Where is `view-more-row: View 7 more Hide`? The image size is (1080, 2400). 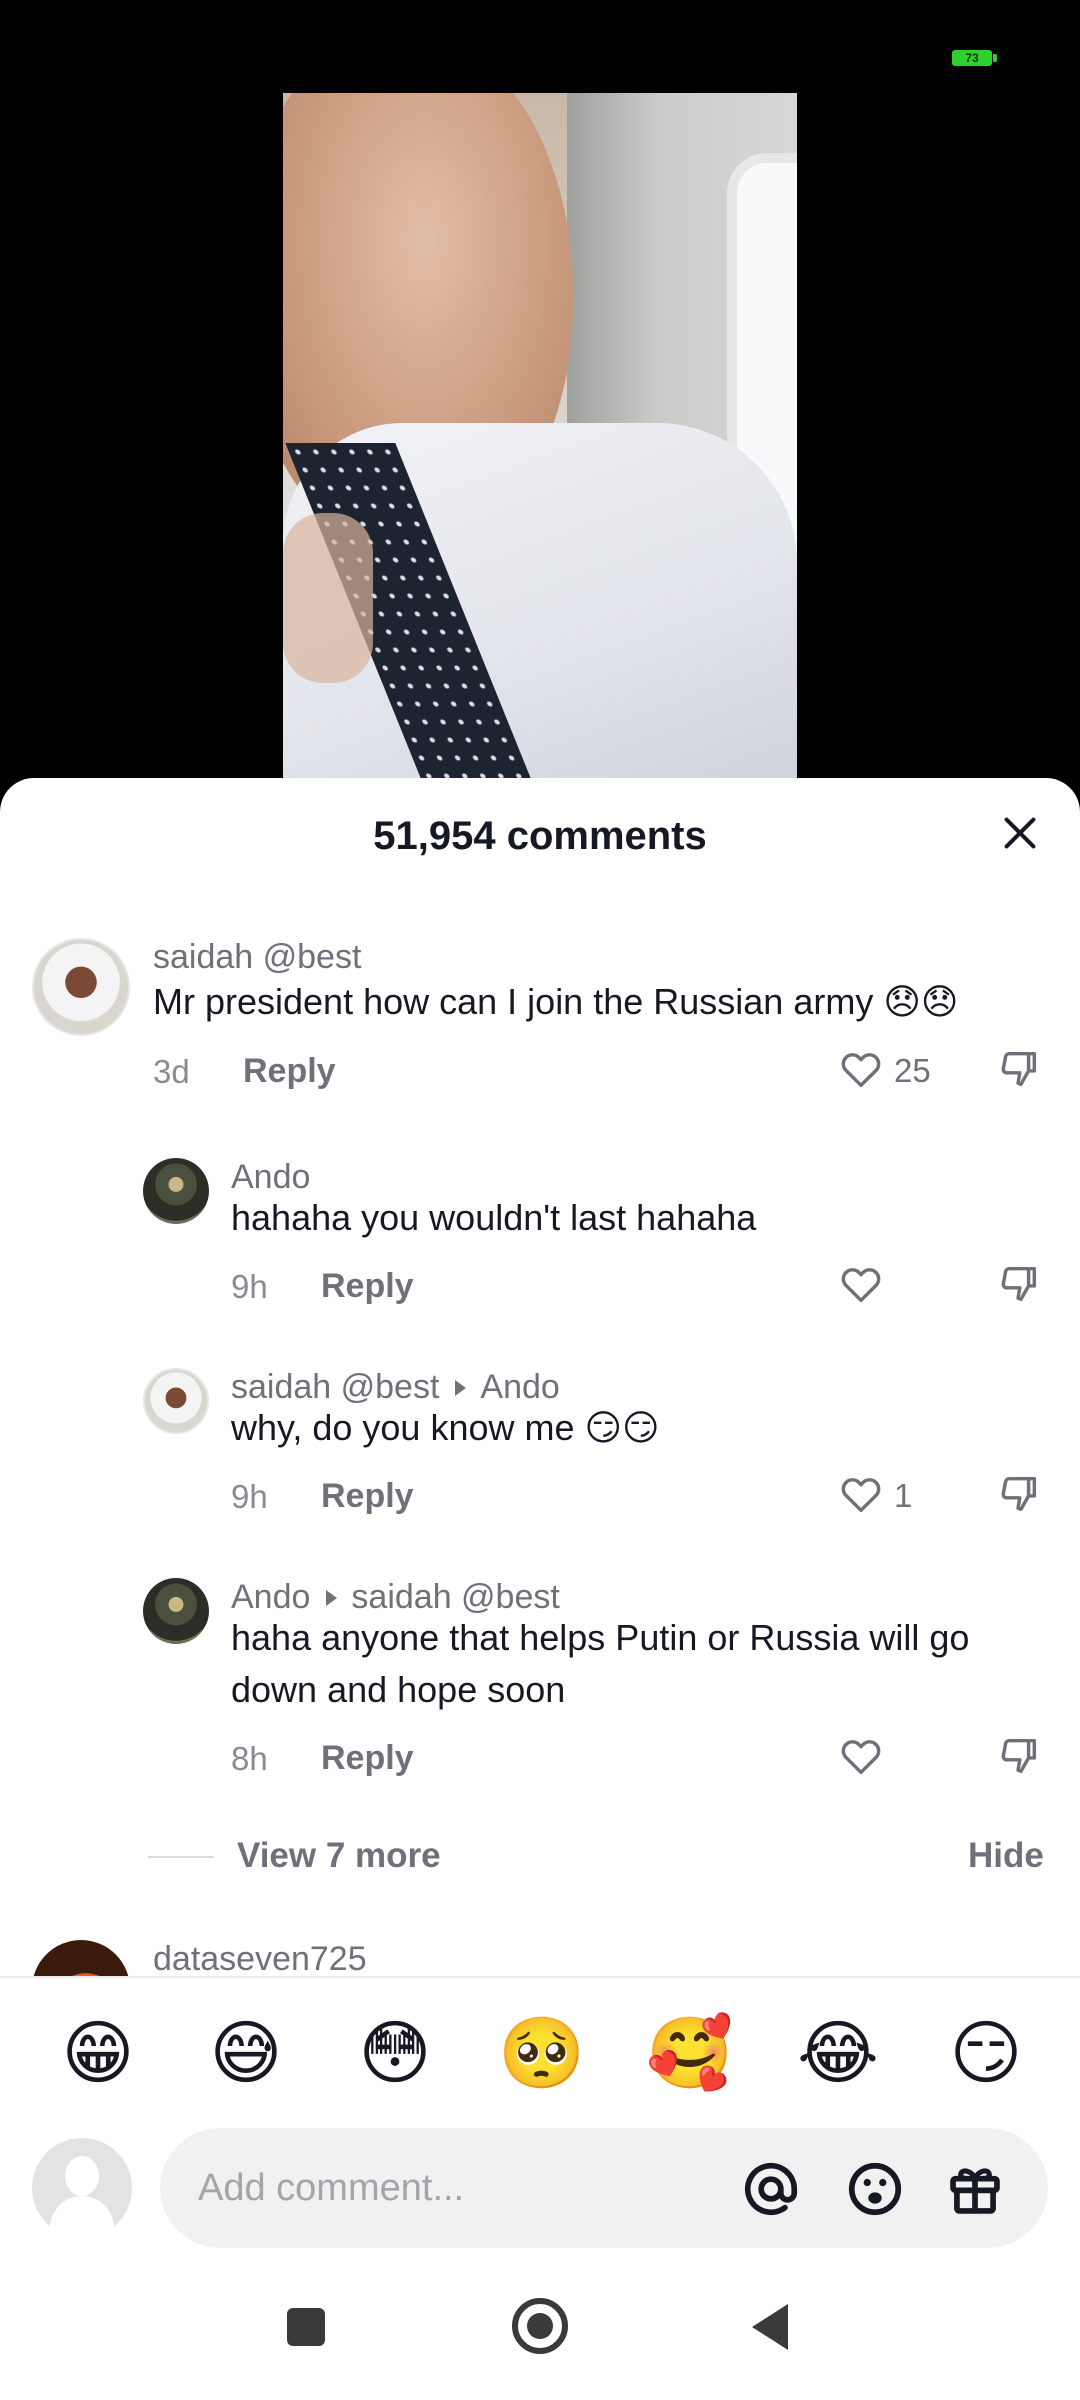
view-more-row: View 7 more Hide is located at coordinates (540, 1858).